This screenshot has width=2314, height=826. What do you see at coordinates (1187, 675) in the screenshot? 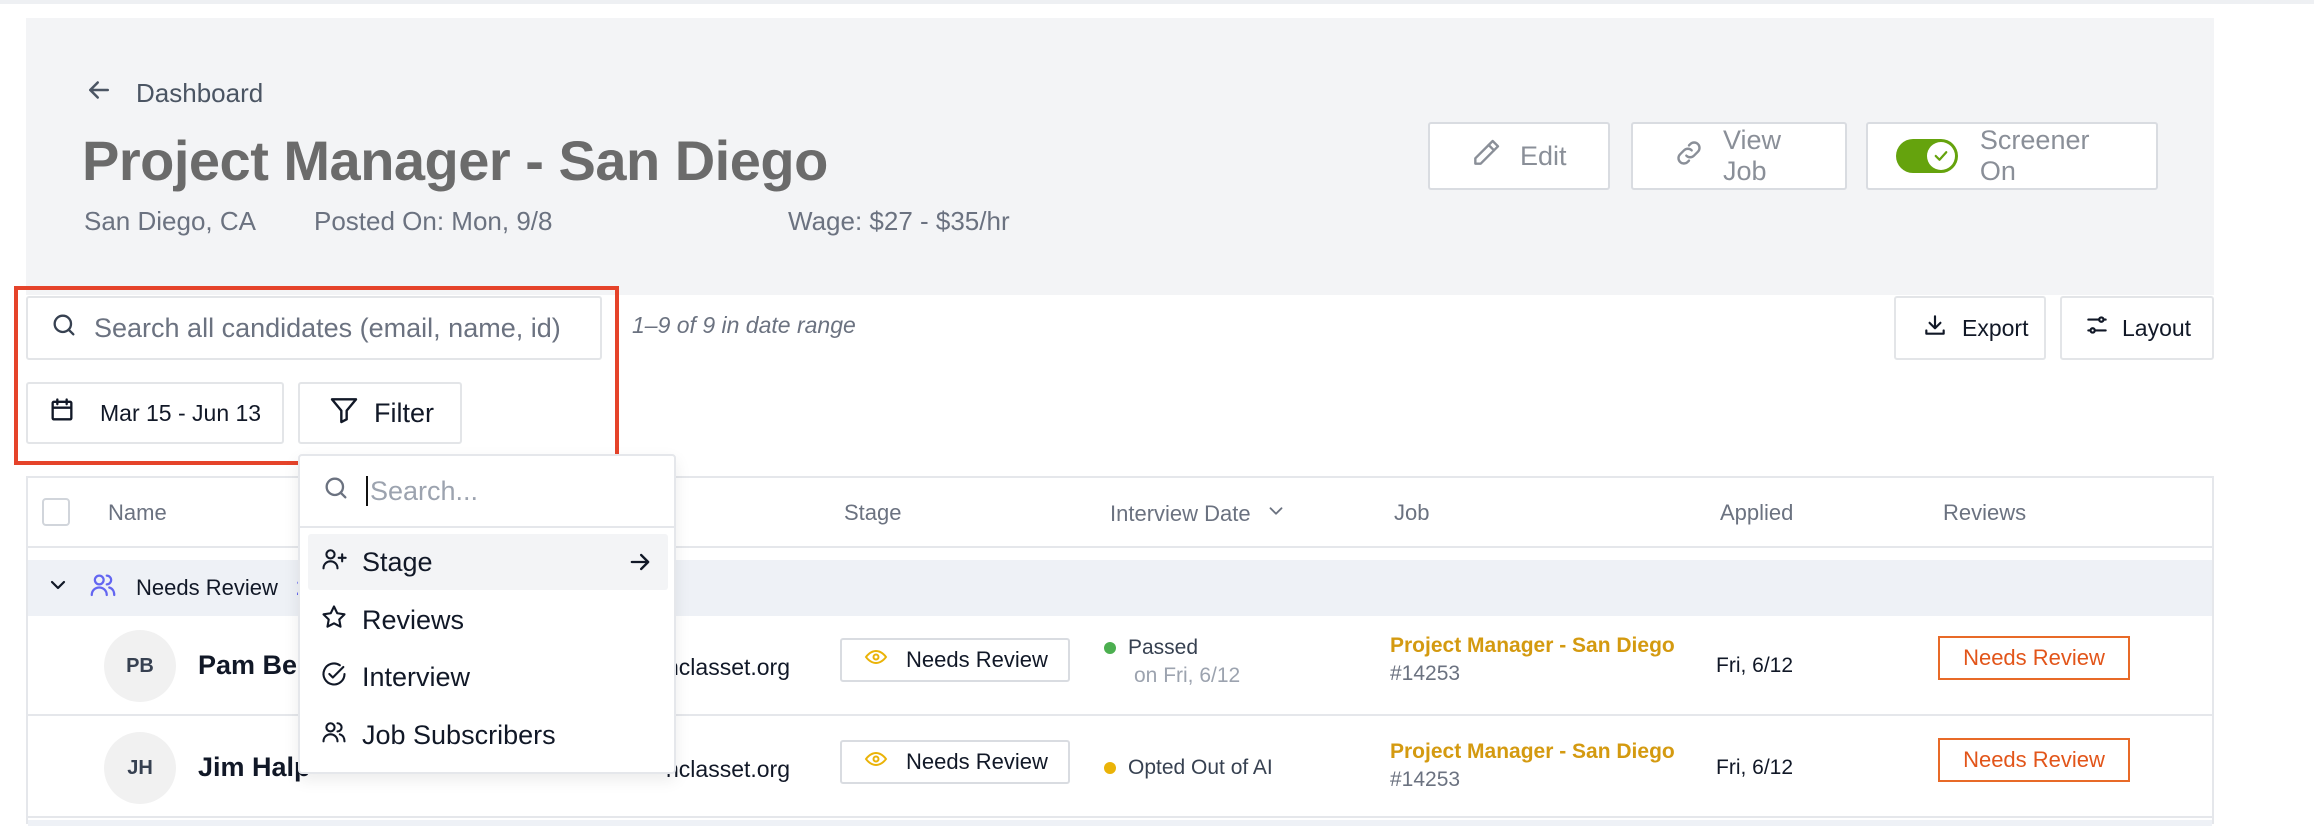
I see `interview-detail: on Fri, 6/12` at bounding box center [1187, 675].